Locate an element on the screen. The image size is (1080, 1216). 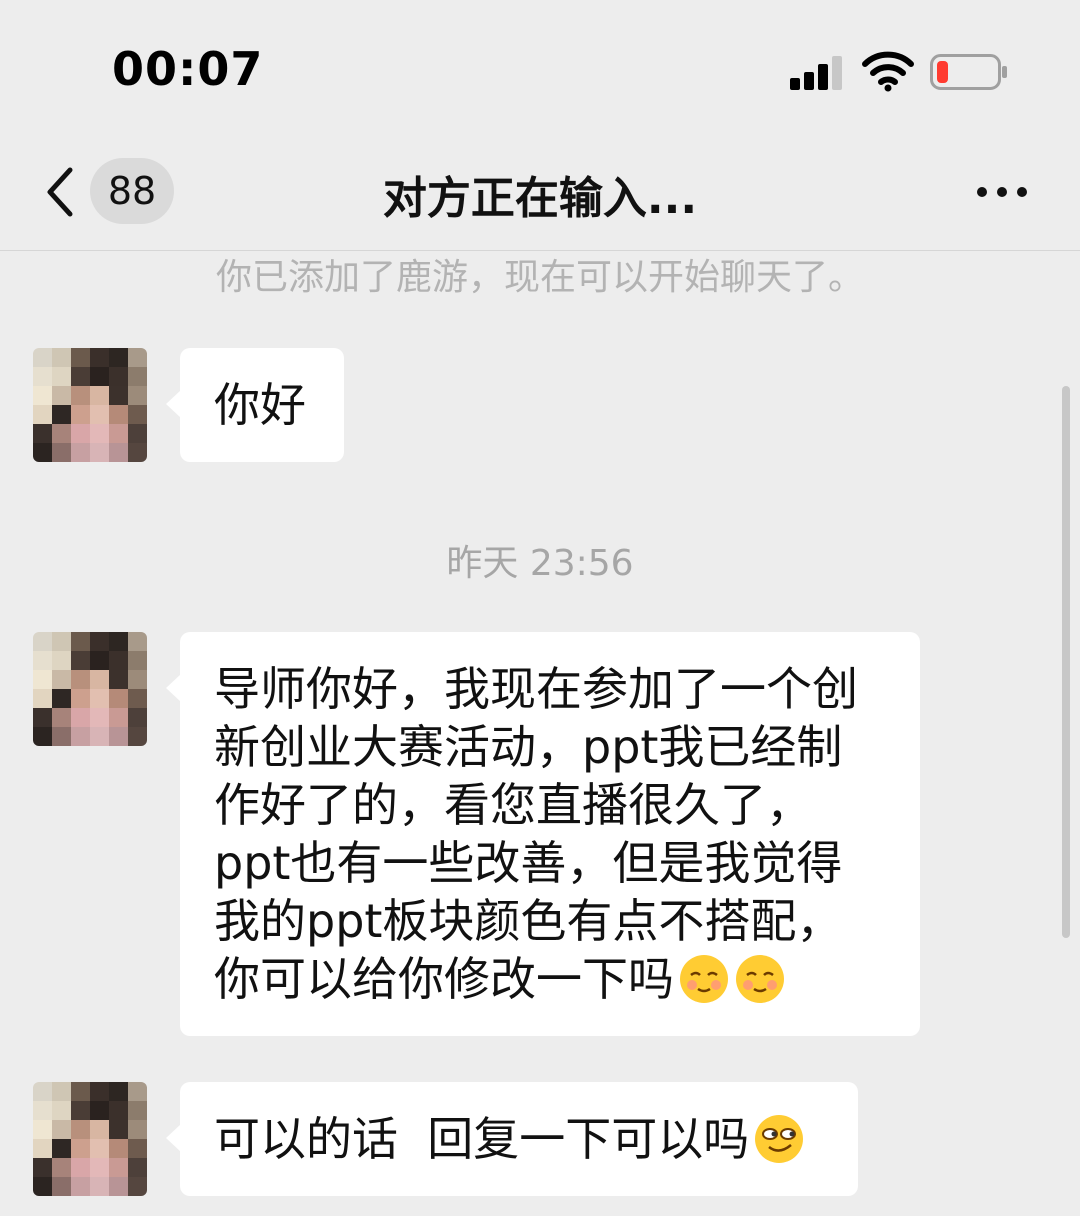
battery-icon is located at coordinates (968, 72).